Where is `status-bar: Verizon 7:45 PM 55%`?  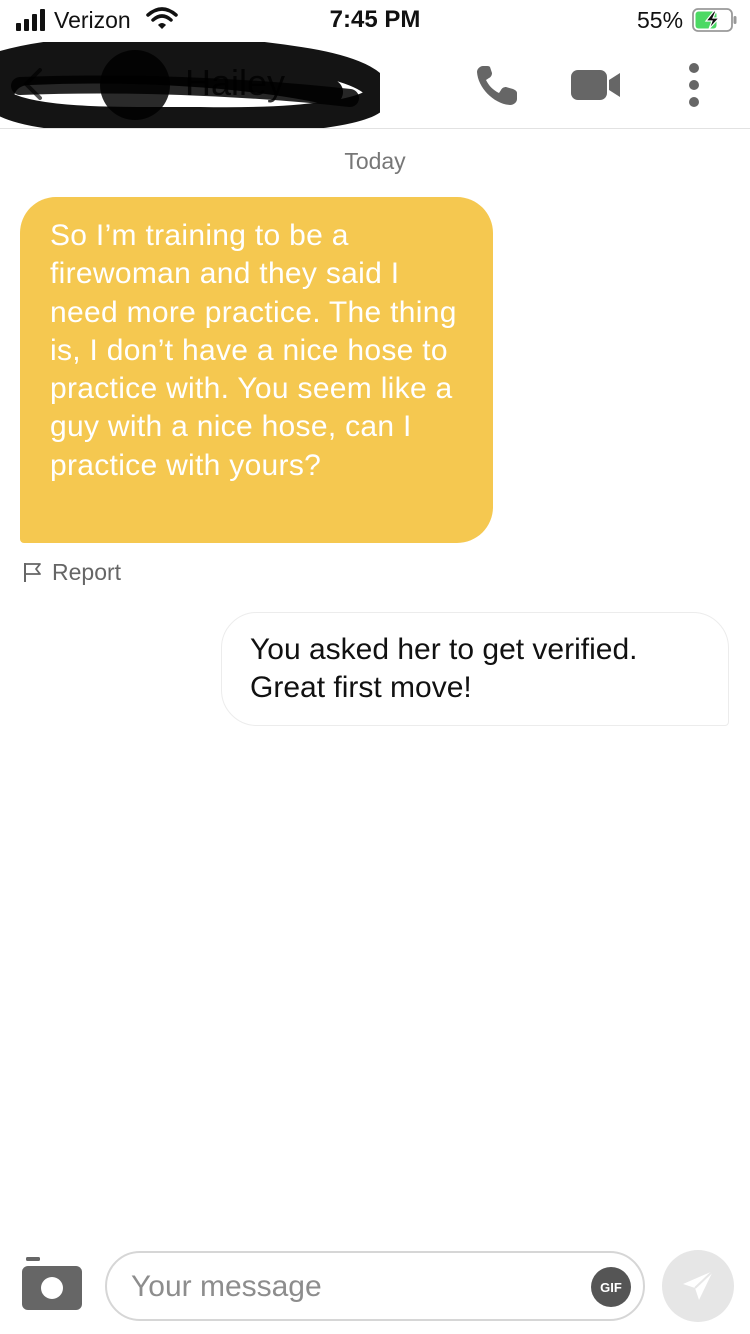
status-bar: Verizon 7:45 PM 55% is located at coordinates (375, 20).